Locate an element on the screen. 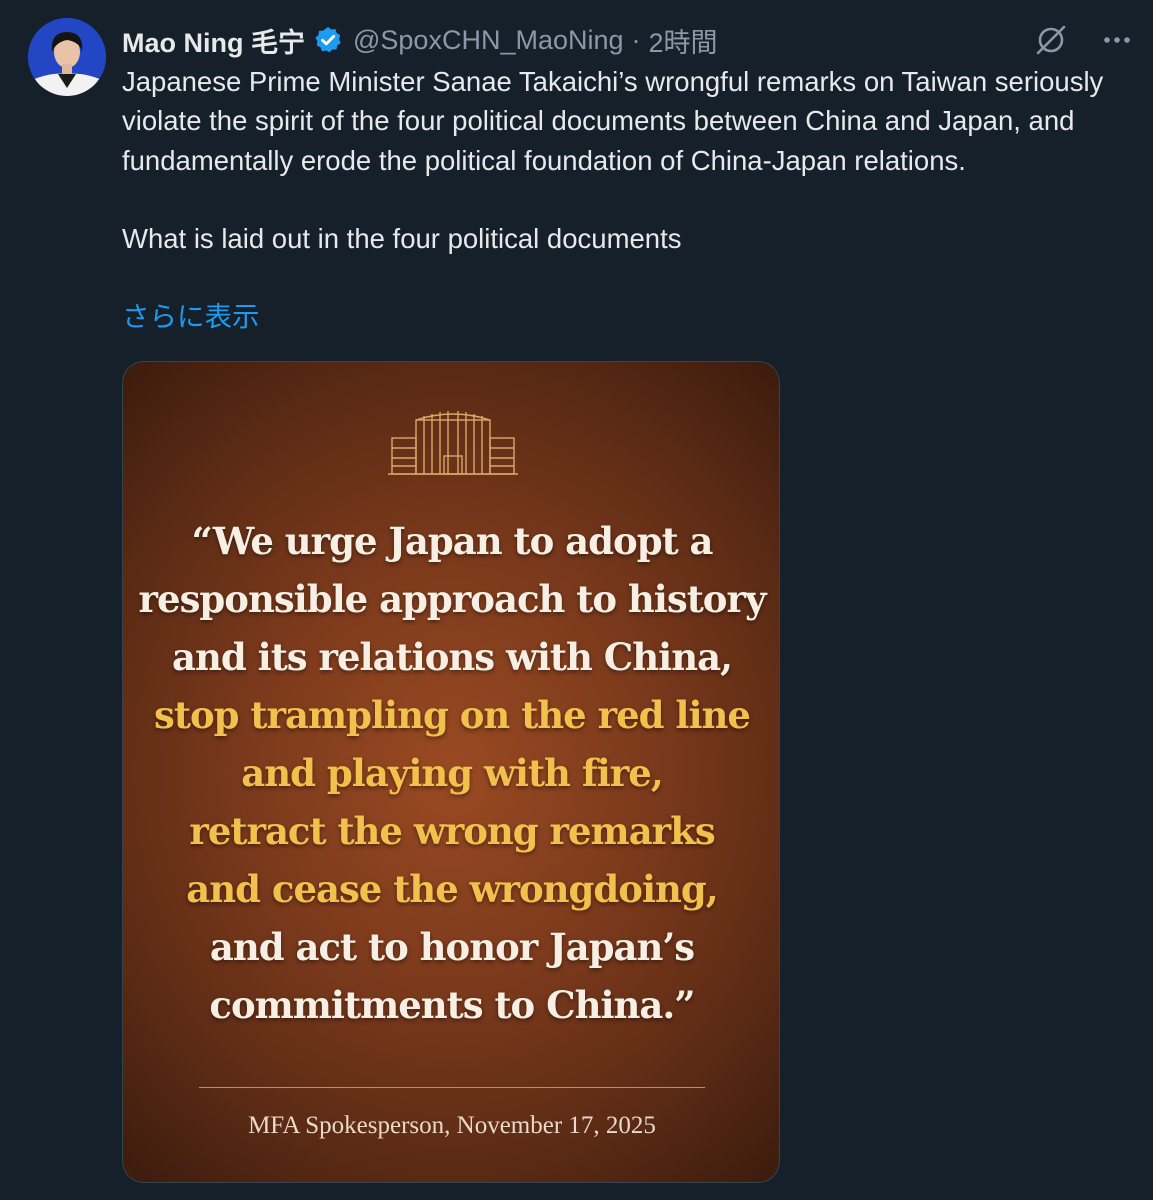  quote-line: “We urge Japan to adopt a is located at coordinates (452, 541).